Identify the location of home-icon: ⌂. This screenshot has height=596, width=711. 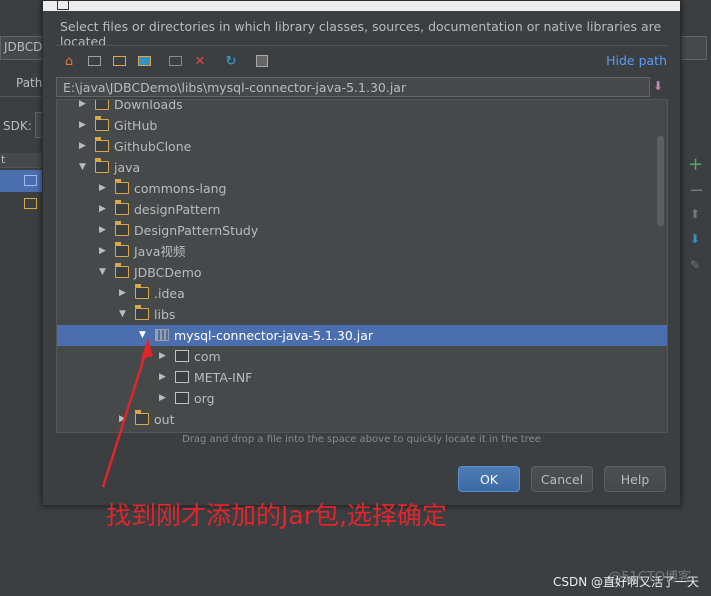
(69, 61).